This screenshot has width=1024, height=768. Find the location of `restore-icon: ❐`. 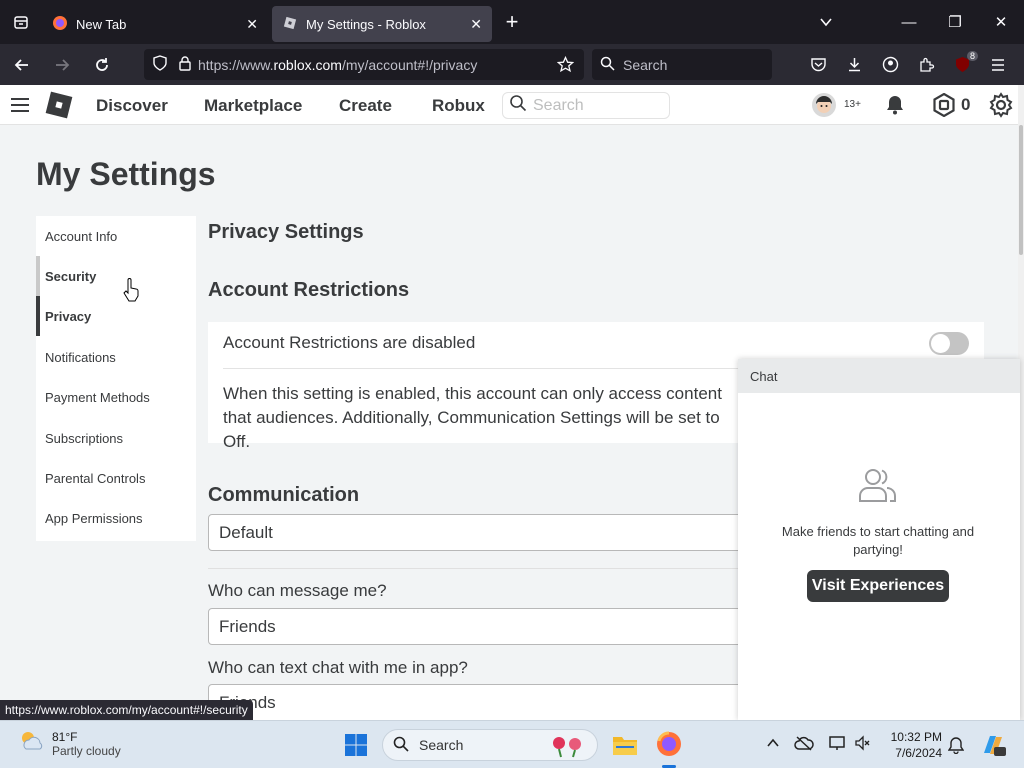

restore-icon: ❐ is located at coordinates (955, 22).